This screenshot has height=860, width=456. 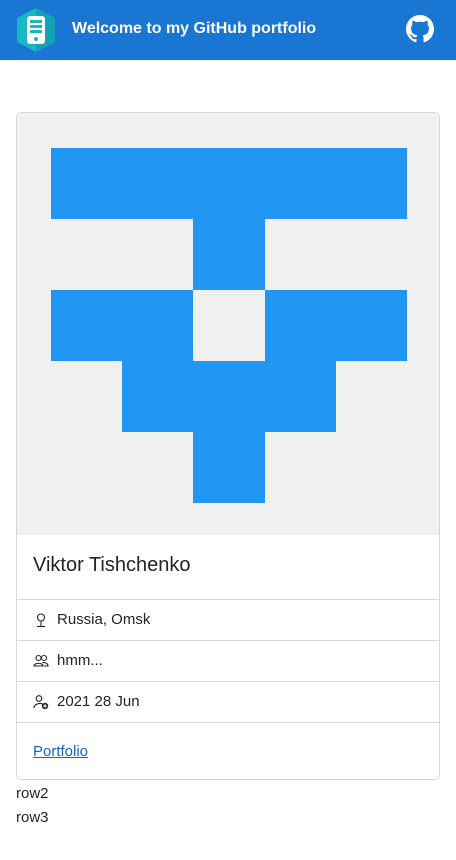 I want to click on mobile-app-hexagon-icon, so click(x=36, y=30).